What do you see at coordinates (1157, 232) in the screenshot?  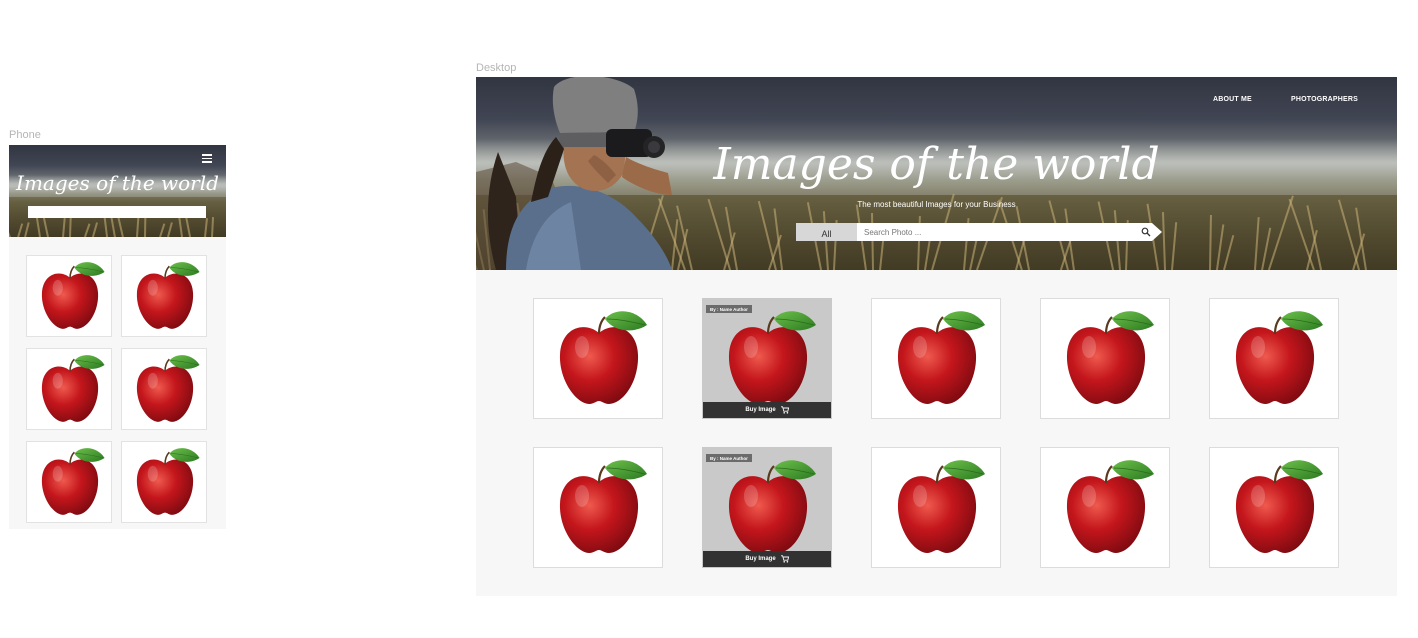 I see `search-bar-tip` at bounding box center [1157, 232].